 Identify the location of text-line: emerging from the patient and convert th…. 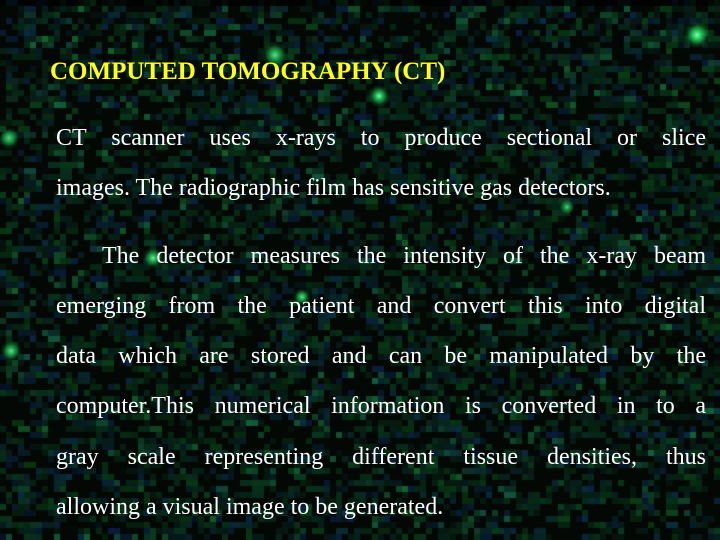
(381, 306).